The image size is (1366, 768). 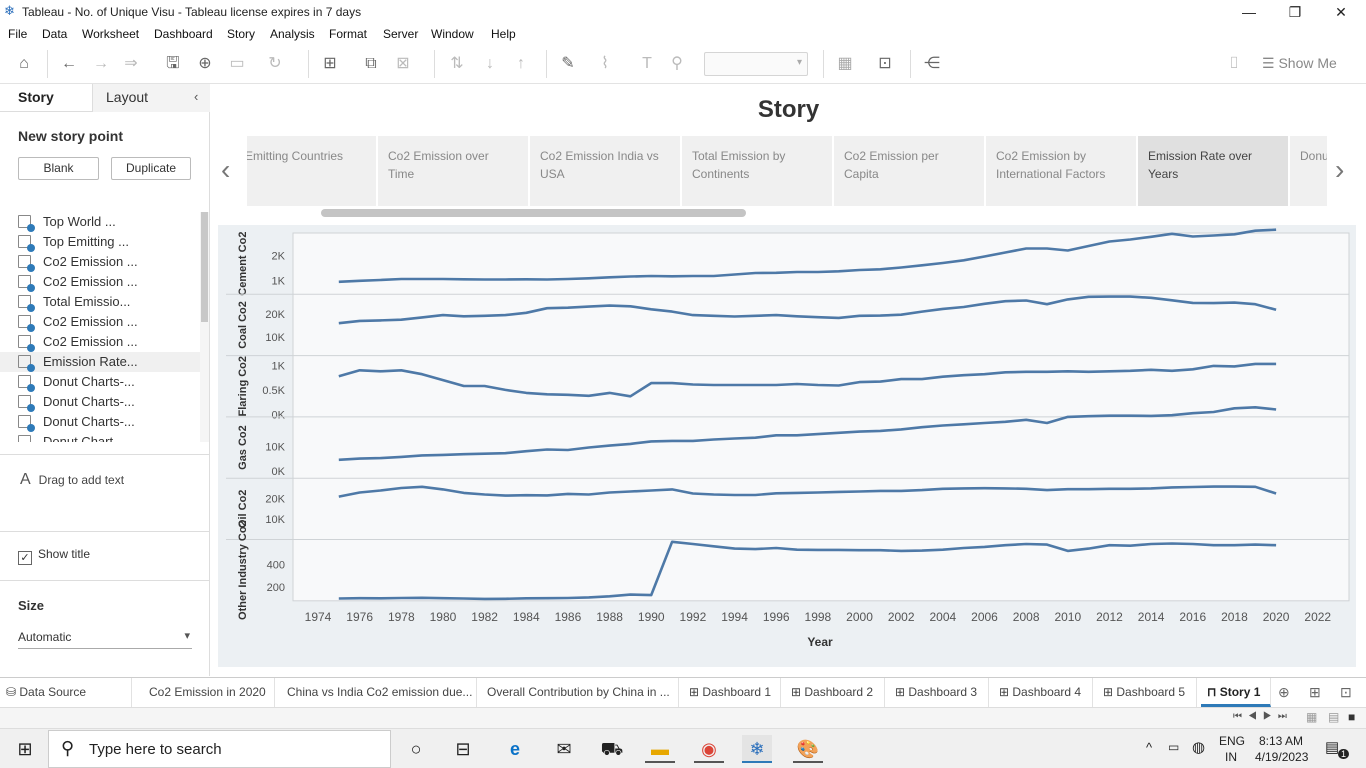 What do you see at coordinates (605, 64) in the screenshot?
I see `group-icon: ⌇` at bounding box center [605, 64].